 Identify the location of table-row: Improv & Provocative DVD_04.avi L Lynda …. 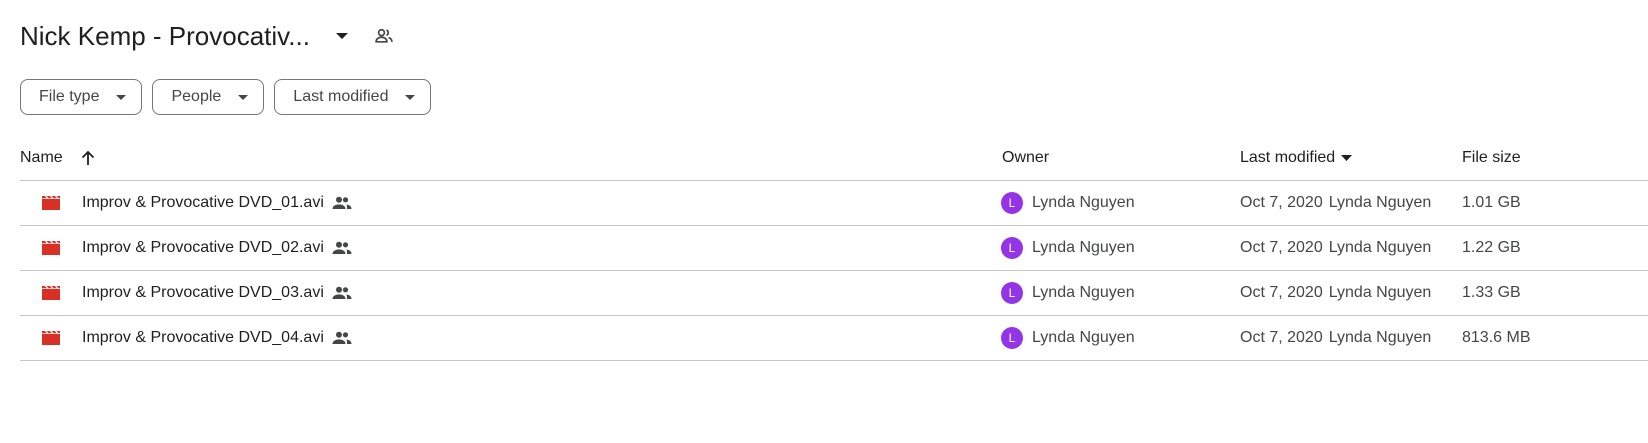
(834, 338).